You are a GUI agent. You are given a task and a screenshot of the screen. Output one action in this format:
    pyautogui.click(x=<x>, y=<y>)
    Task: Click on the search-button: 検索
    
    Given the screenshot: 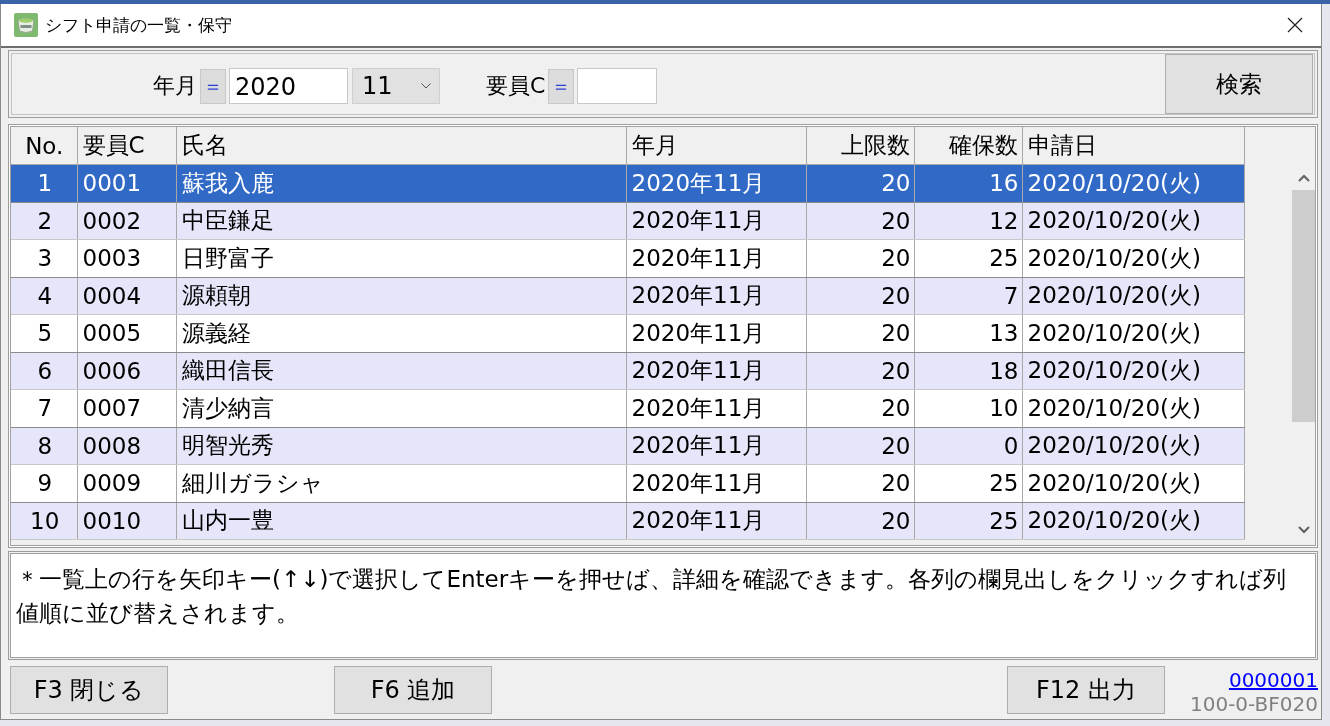 What is the action you would take?
    pyautogui.click(x=1239, y=84)
    